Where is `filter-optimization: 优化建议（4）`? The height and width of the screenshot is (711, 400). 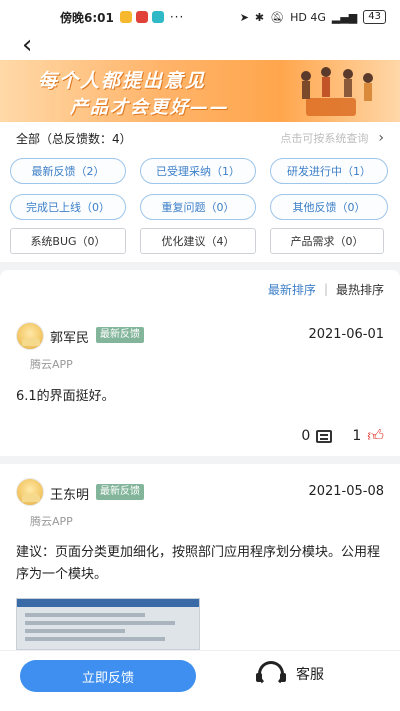
filter-optimization: 优化建议（4） is located at coordinates (198, 241).